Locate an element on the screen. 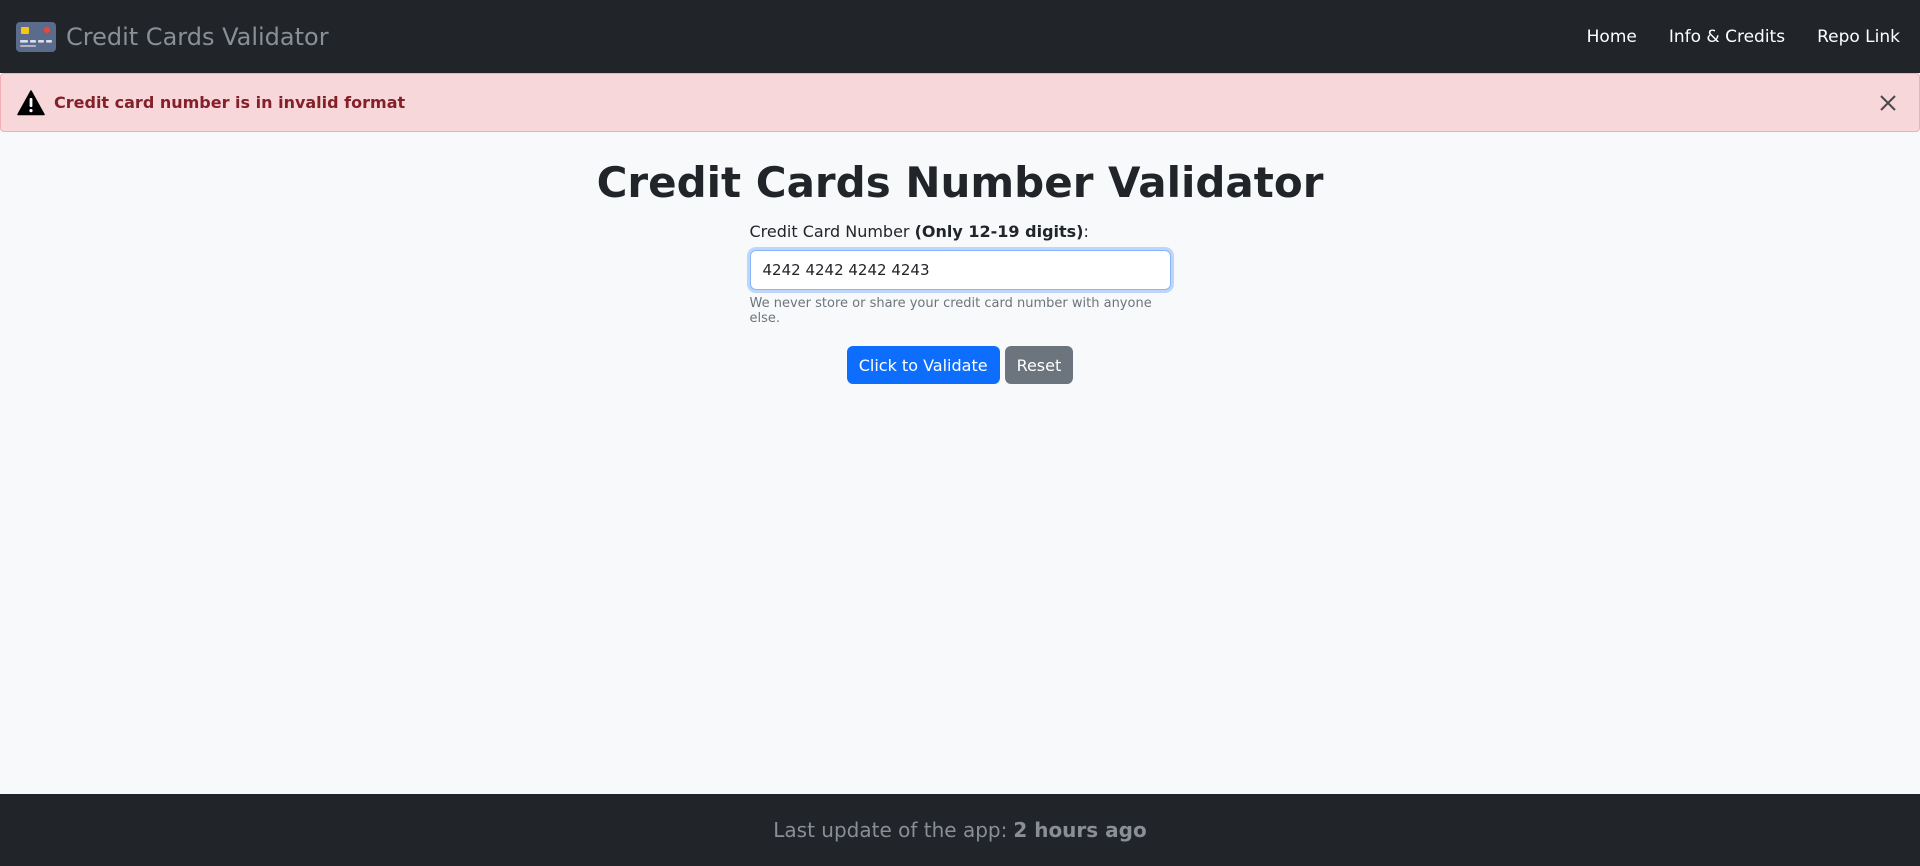  nav-links: Home Info & Credits Repo Link is located at coordinates (1745, 37).